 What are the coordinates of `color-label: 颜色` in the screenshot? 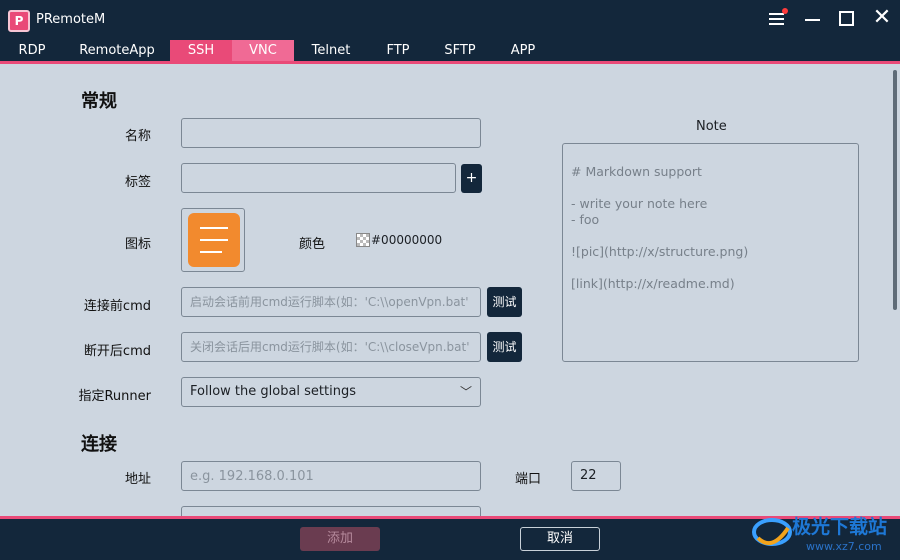 It's located at (311, 244).